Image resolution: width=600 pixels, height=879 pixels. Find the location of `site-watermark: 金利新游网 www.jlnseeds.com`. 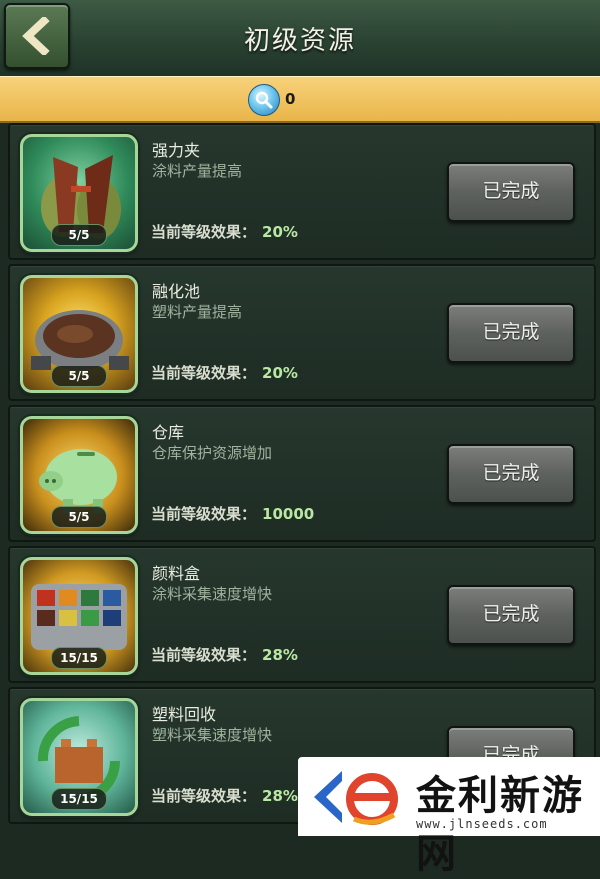

site-watermark: 金利新游网 www.jlnseeds.com is located at coordinates (449, 817).